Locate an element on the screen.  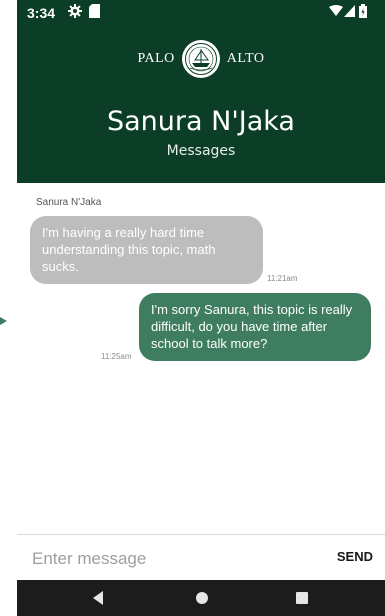
system-nav-bar is located at coordinates (201, 598).